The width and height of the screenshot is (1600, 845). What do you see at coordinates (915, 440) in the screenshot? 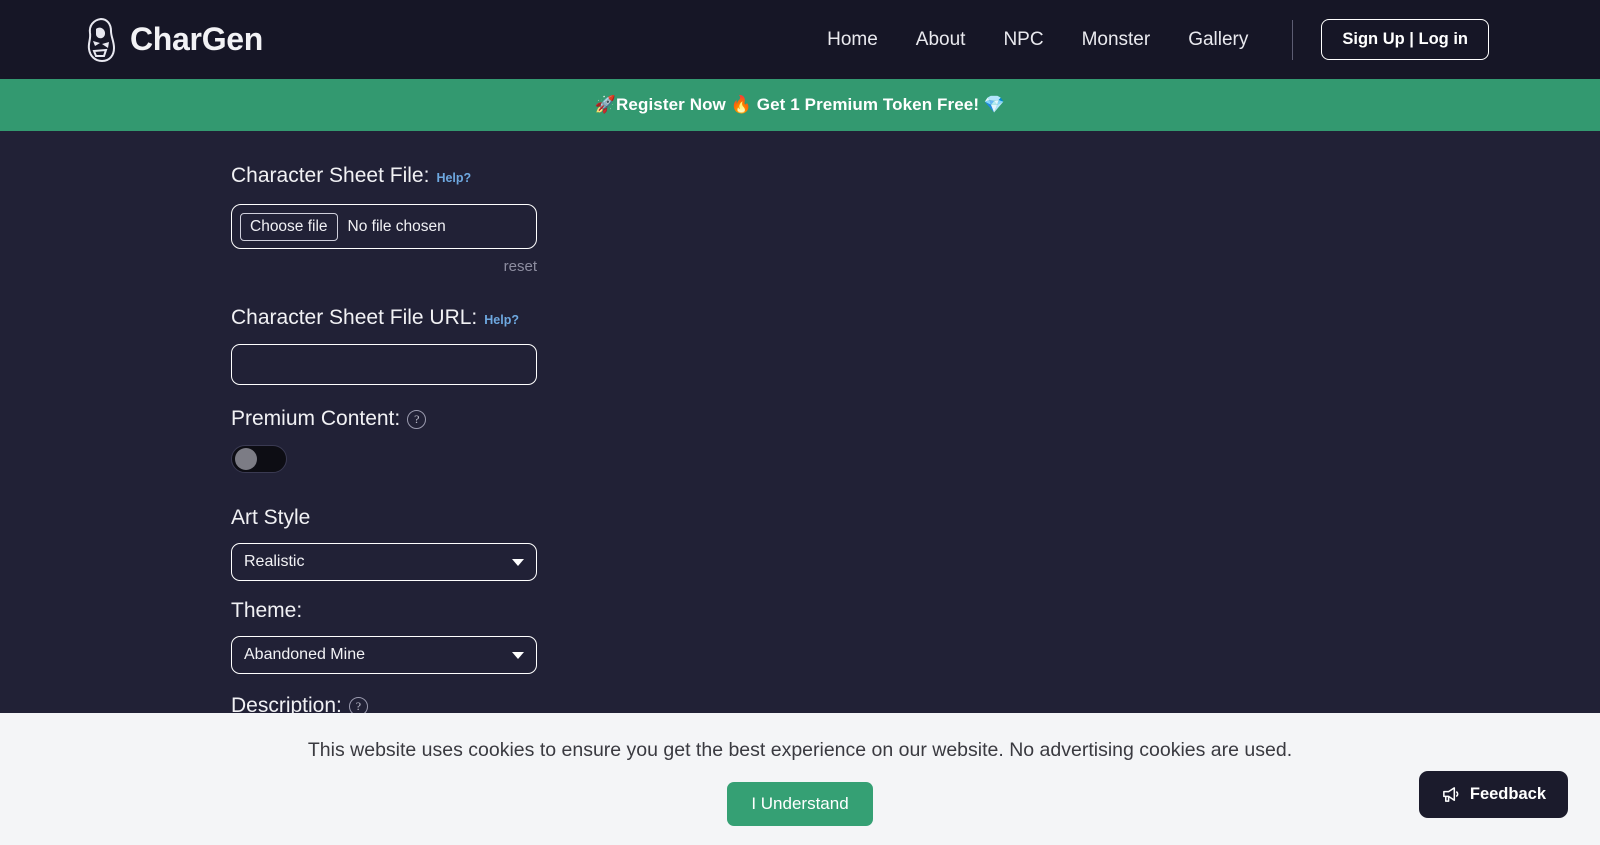
I see `field-premium-content: Premium Content: ?` at bounding box center [915, 440].